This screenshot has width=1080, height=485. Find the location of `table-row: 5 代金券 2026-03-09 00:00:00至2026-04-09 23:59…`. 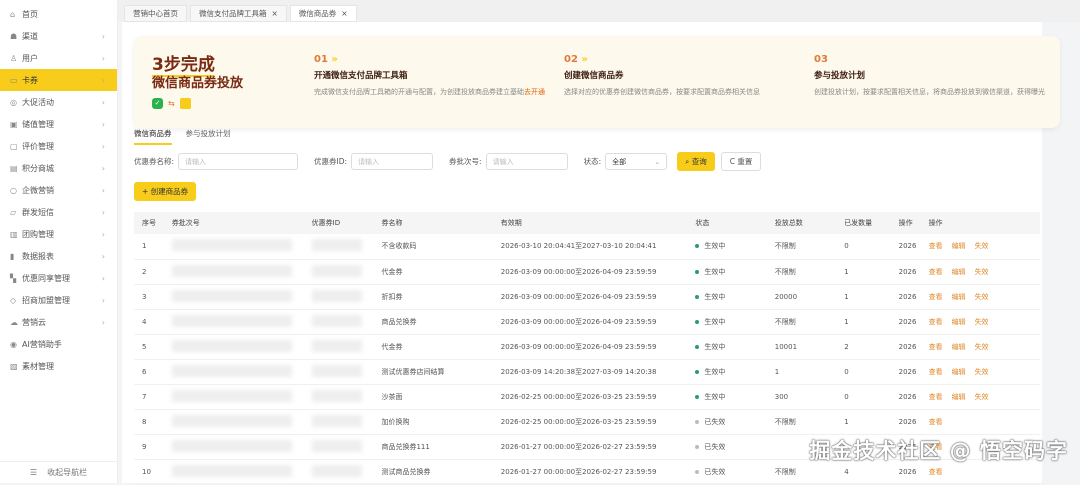

table-row: 5 代金券 2026-03-09 00:00:00至2026-04-09 23:59… is located at coordinates (587, 347).